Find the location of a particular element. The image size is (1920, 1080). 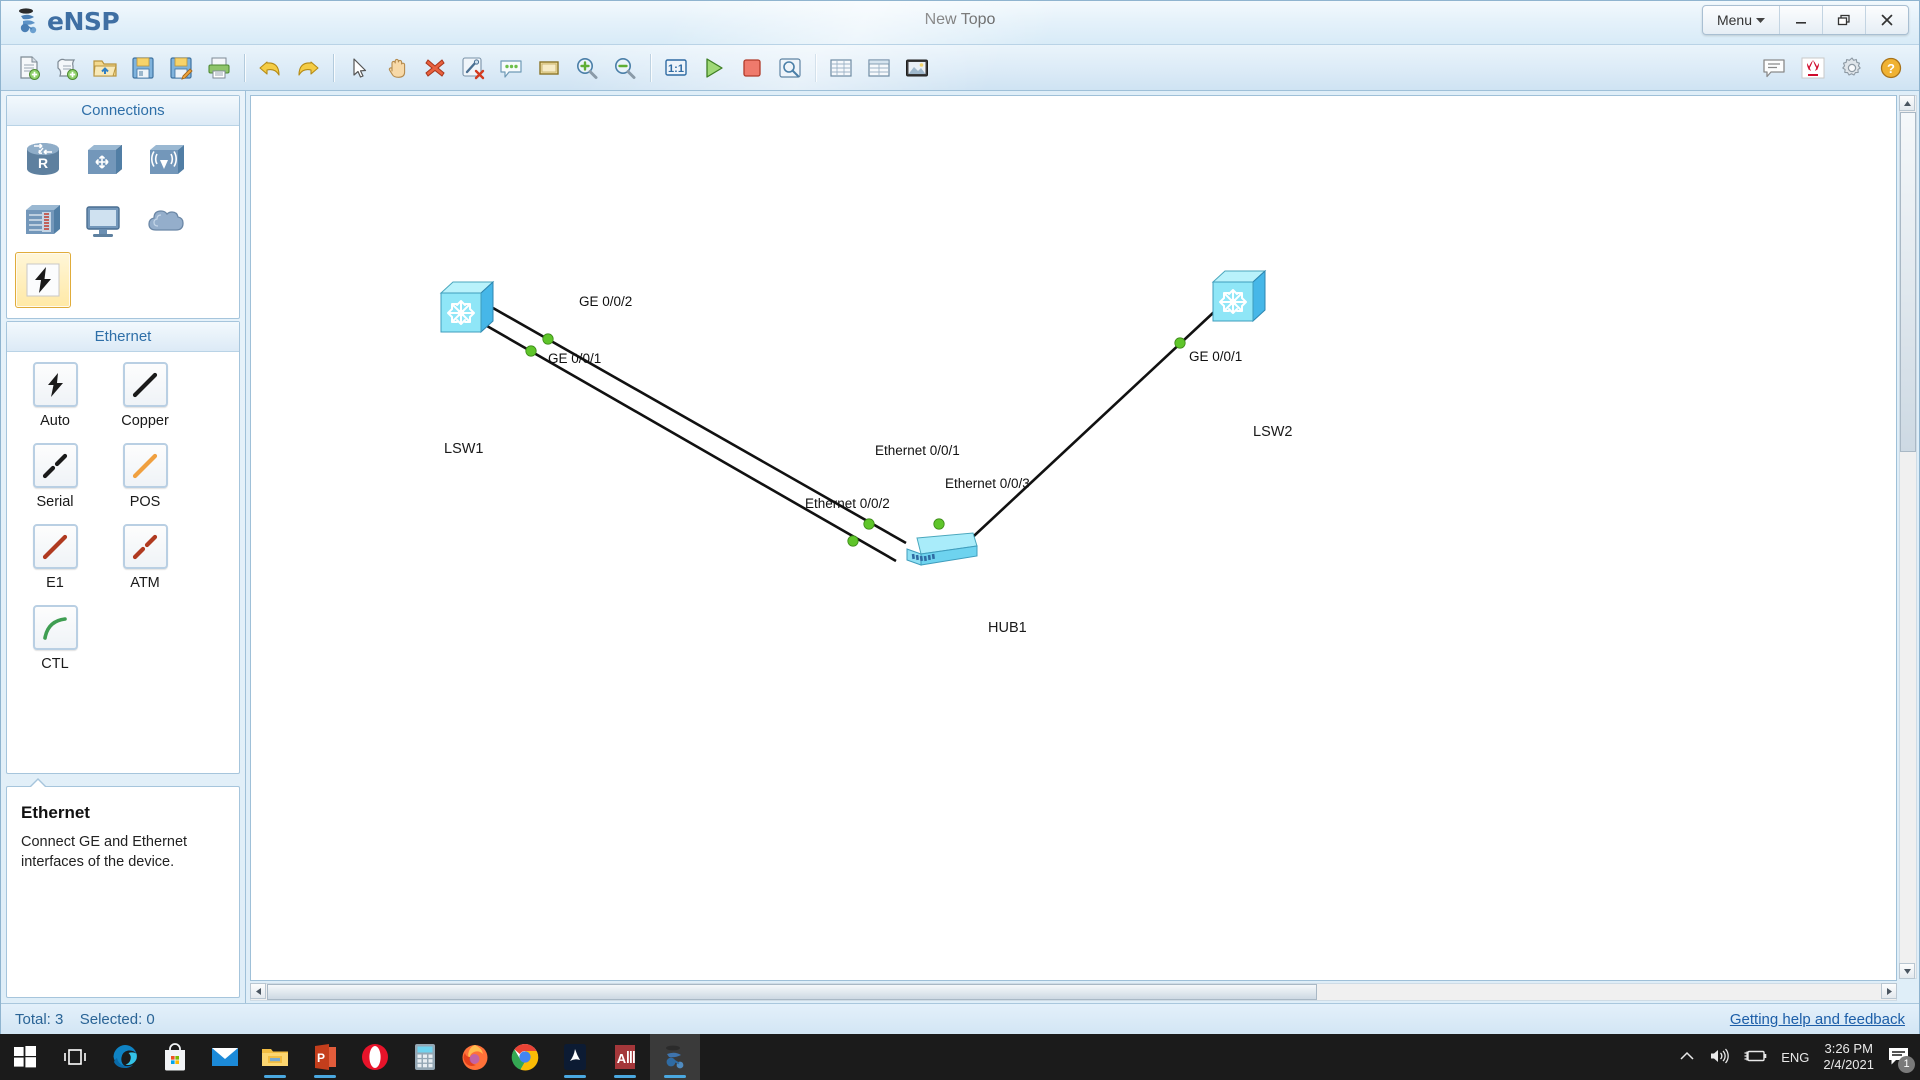

help-feedback-link: Getting help and feedback is located at coordinates (1817, 1019).